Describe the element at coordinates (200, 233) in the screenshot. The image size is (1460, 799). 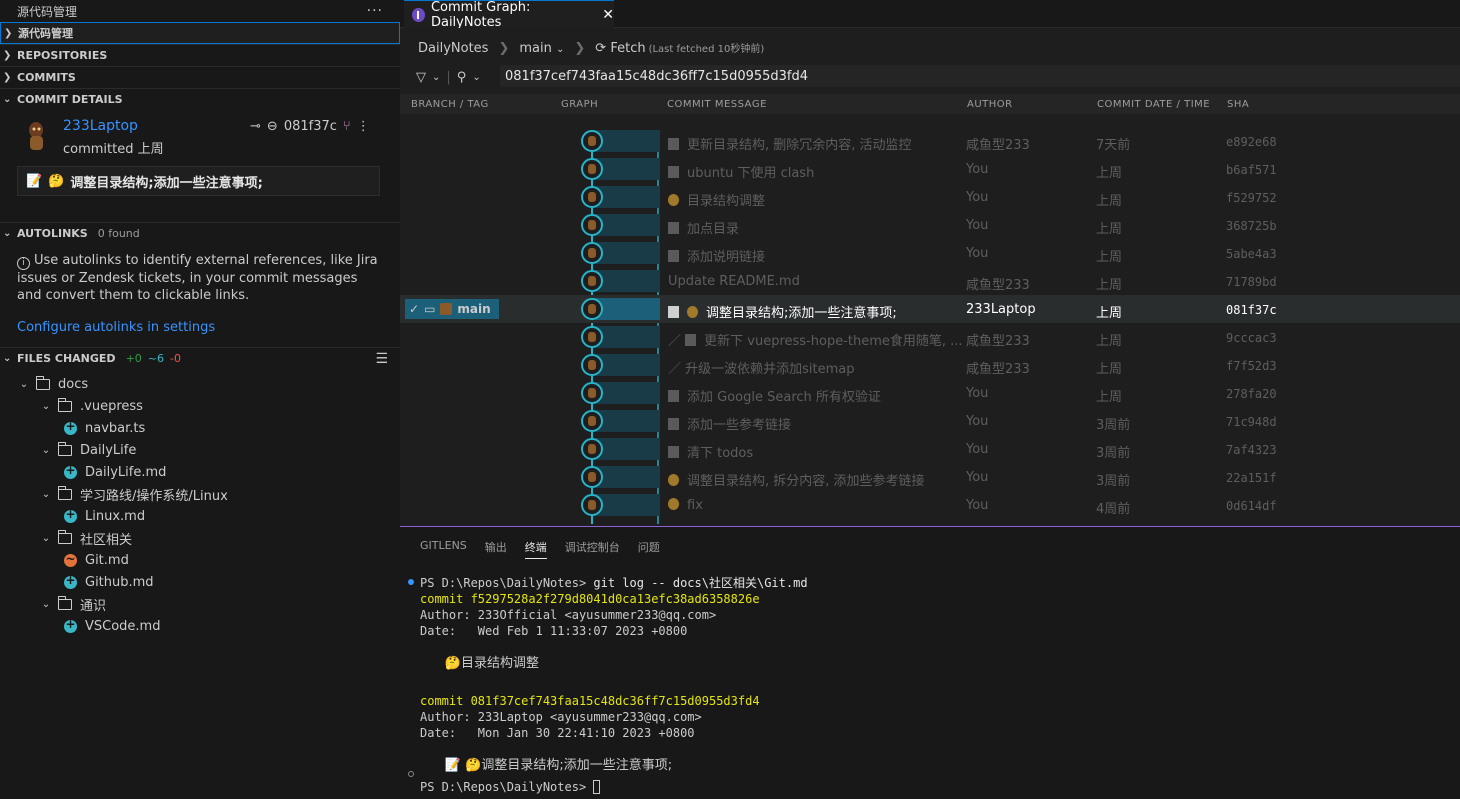
I see `section-autolinks: ⌄ AUTOLINKS 0 found` at that location.